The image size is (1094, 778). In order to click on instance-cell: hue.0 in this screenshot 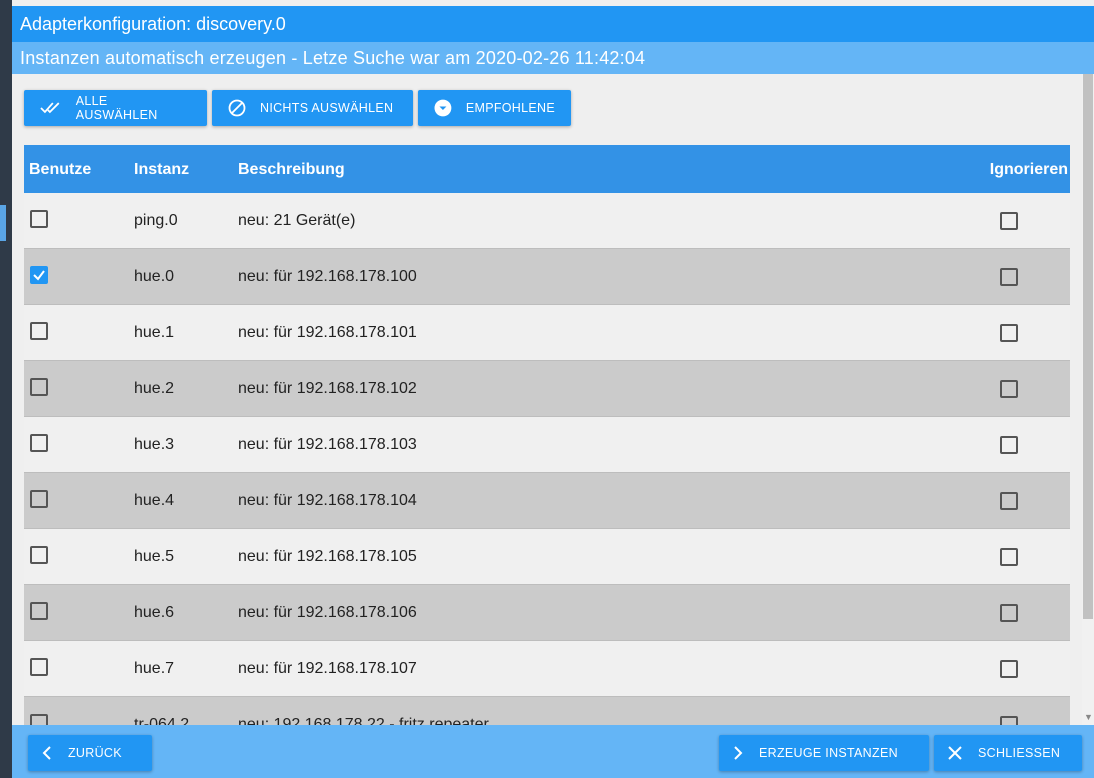, I will do `click(154, 276)`.